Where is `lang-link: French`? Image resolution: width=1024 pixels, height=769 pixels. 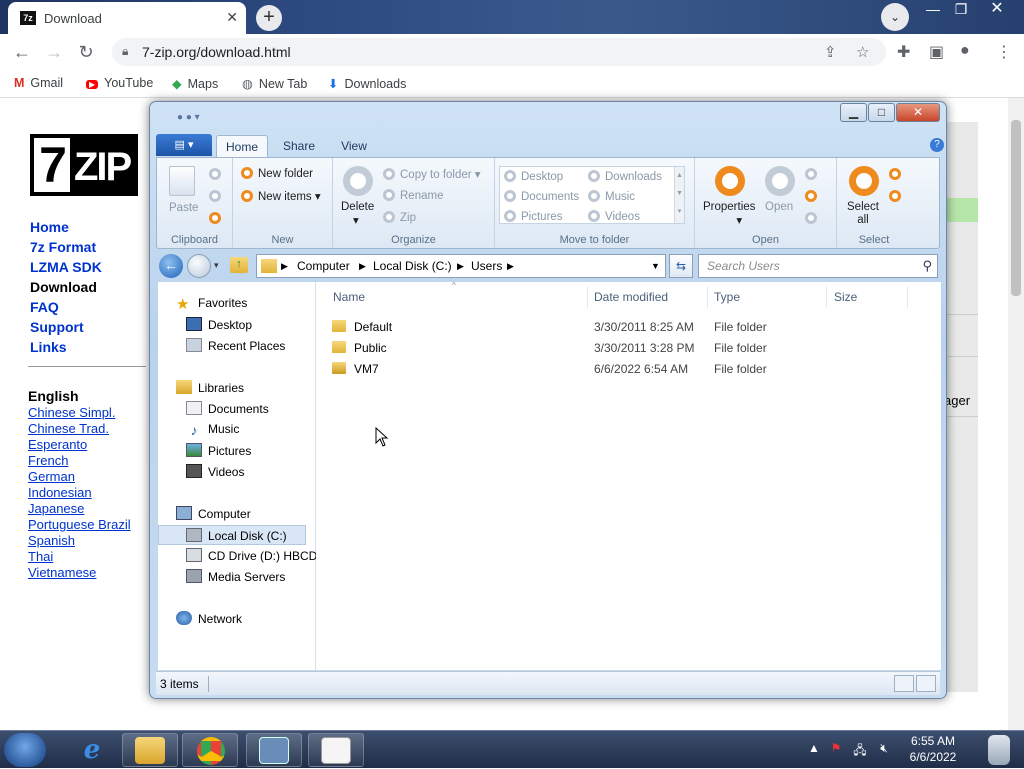
lang-link: French is located at coordinates (48, 460).